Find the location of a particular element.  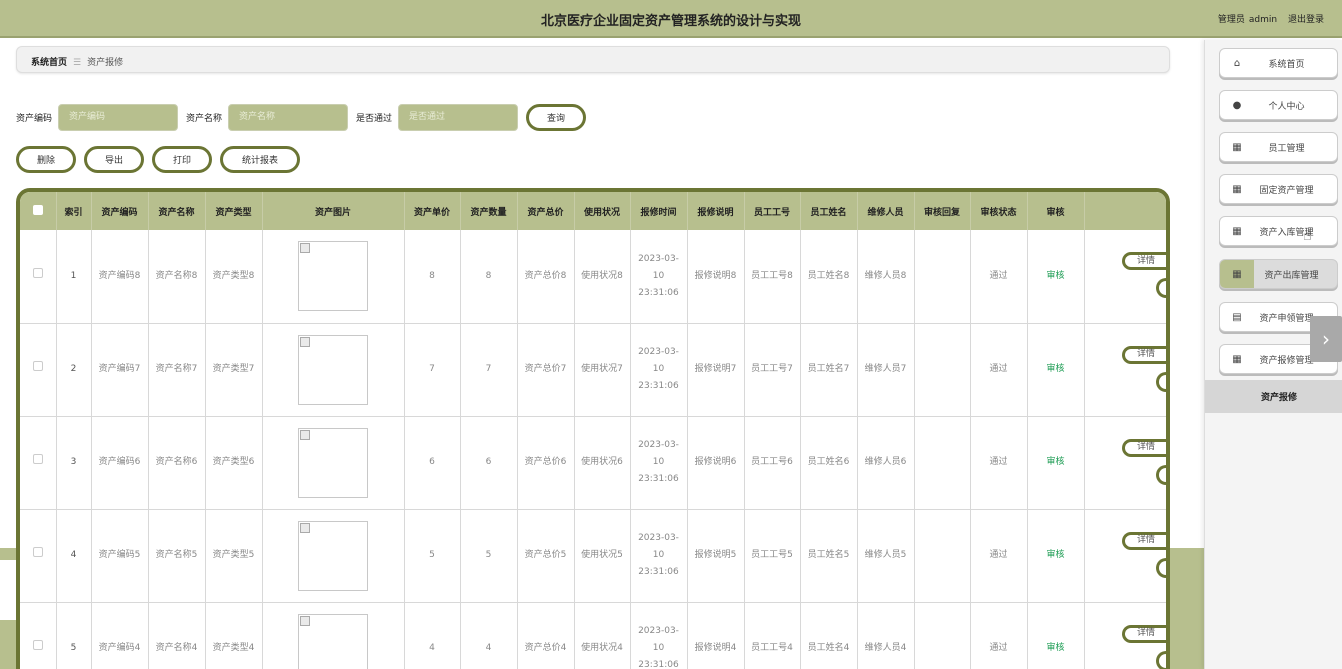

cell-repairer: 维修人员5 is located at coordinates (886, 556).